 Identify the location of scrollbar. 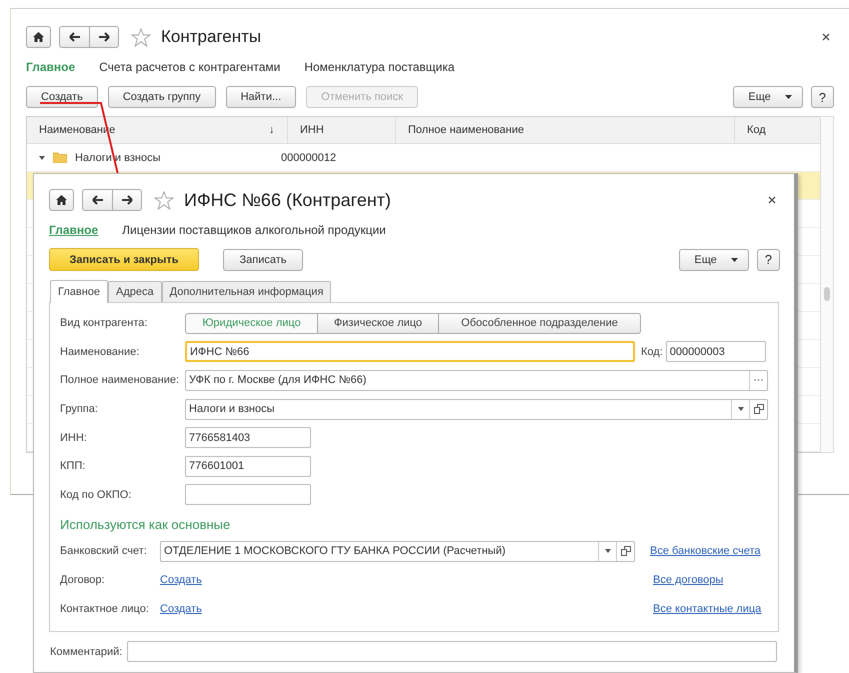
(827, 284).